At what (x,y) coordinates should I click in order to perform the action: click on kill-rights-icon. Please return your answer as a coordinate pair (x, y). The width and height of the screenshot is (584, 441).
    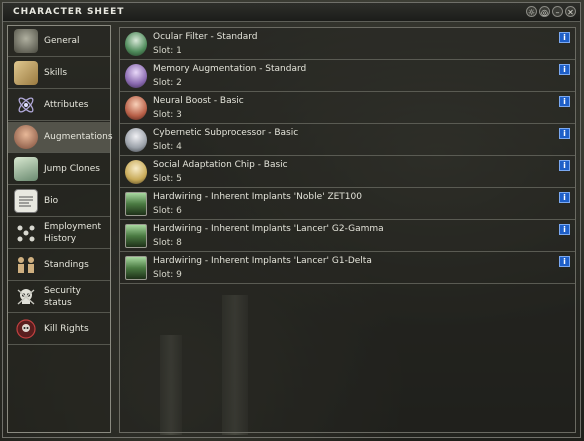
    Looking at the image, I should click on (26, 329).